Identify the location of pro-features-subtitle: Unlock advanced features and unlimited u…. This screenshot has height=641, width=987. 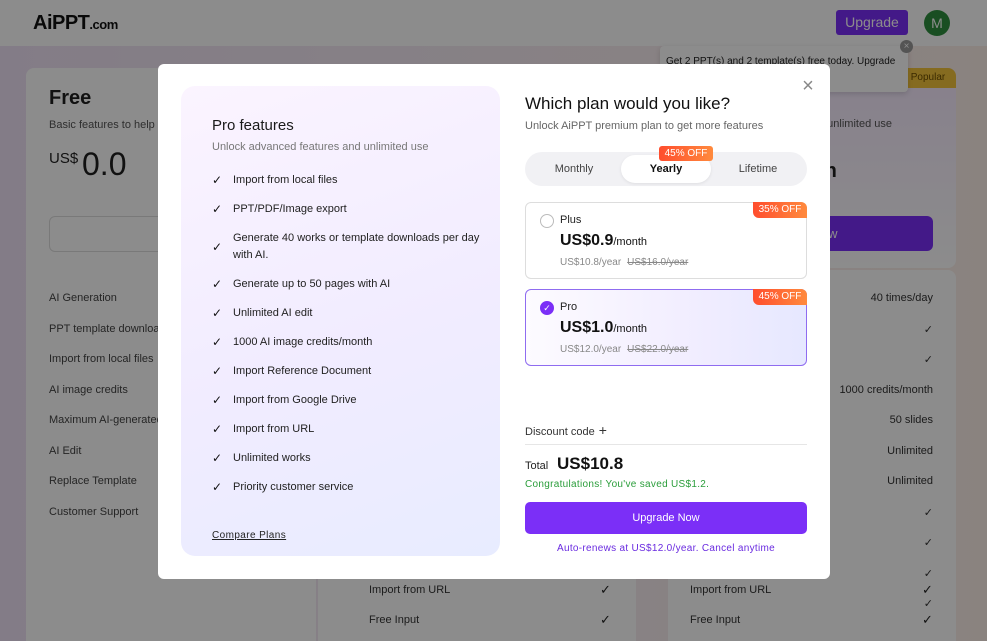
(320, 147).